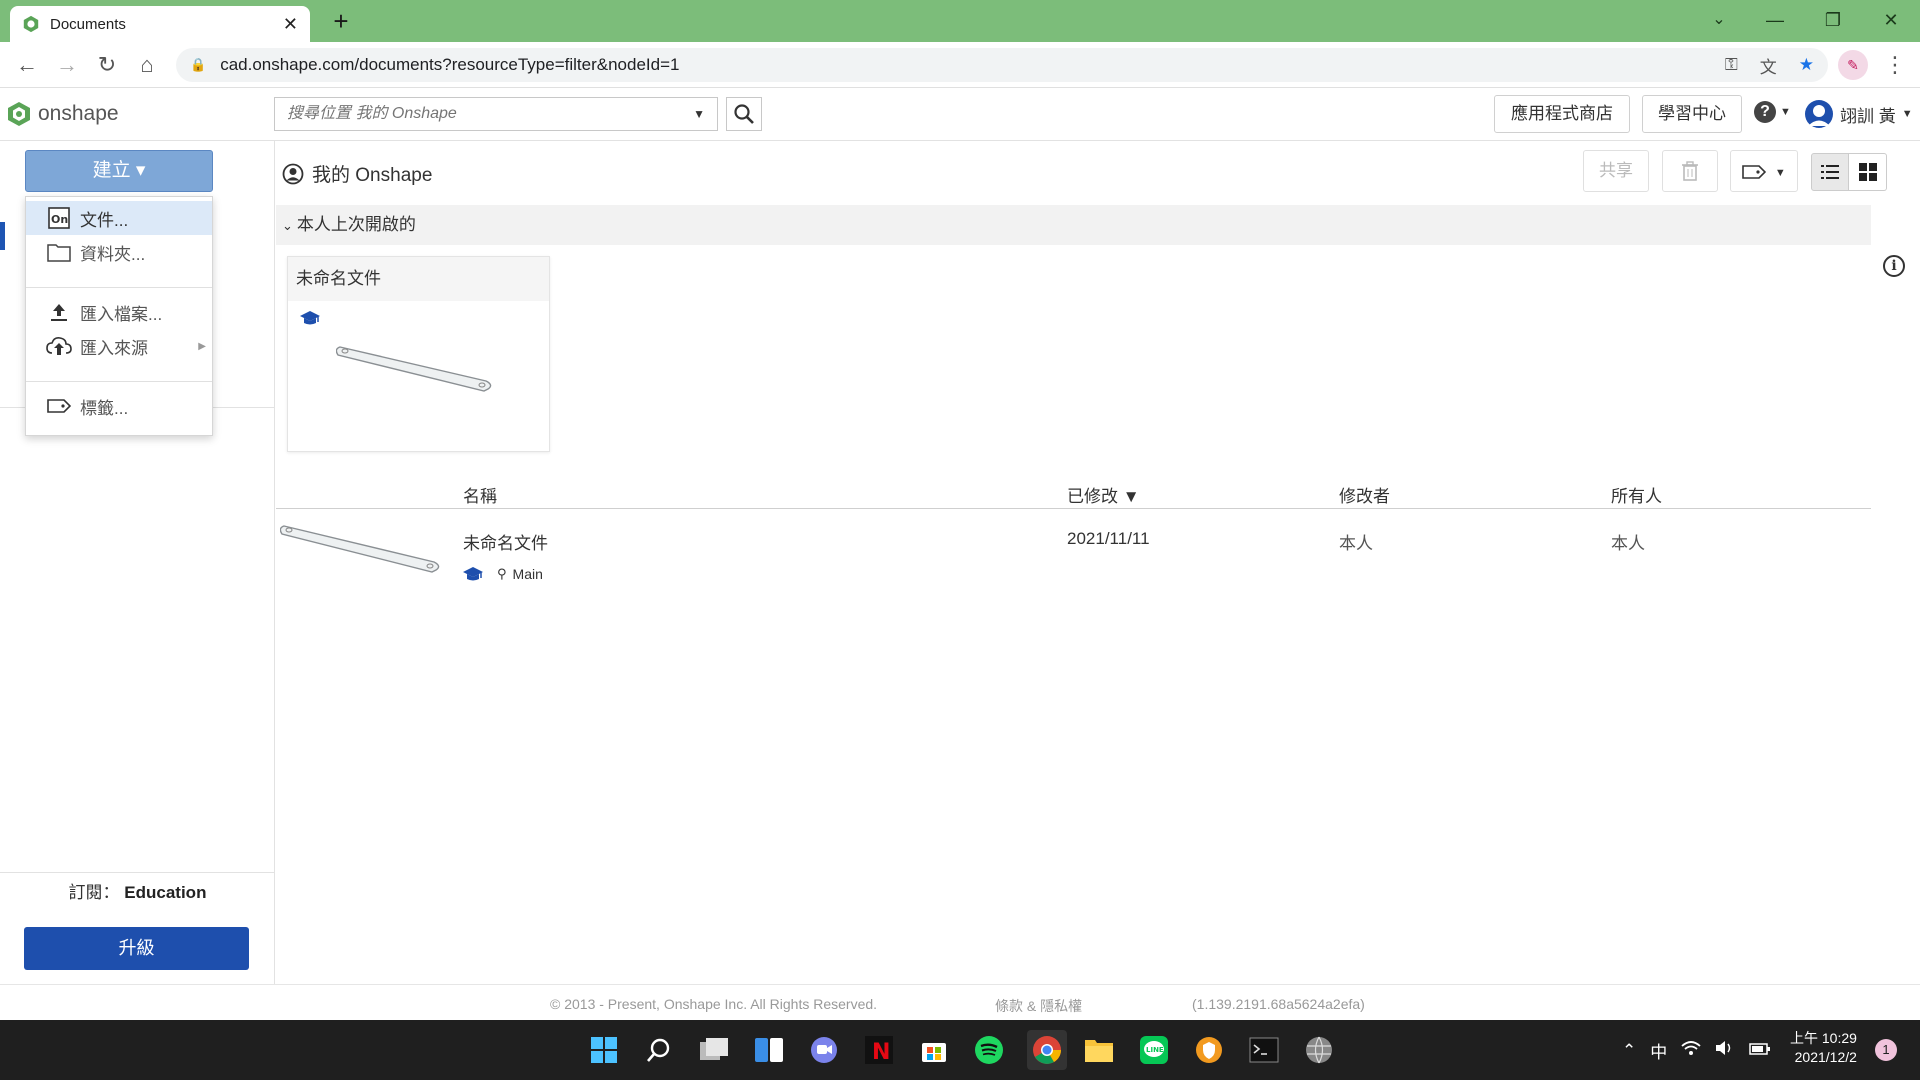  I want to click on subscription-label: 訂閱：, so click(94, 892).